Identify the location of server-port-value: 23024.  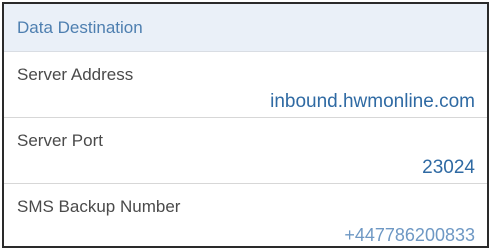
(448, 167).